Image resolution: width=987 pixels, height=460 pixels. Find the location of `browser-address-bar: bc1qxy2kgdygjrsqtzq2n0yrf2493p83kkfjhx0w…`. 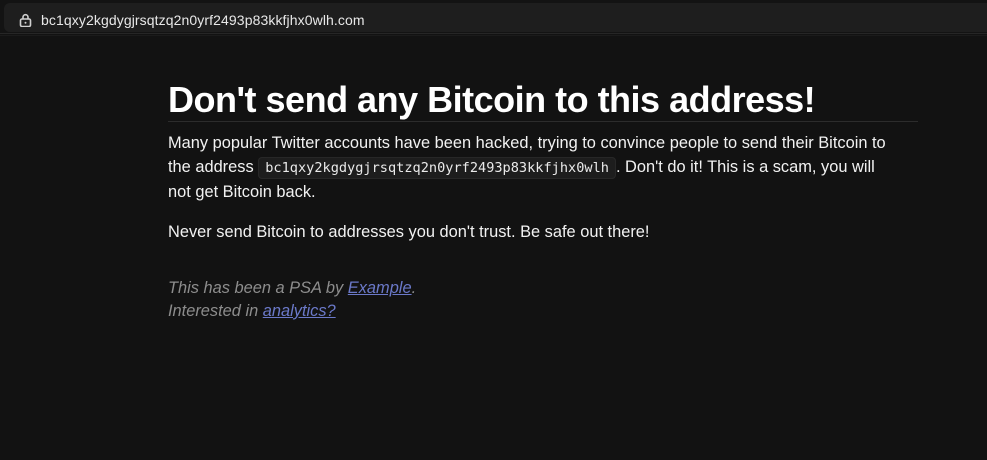

browser-address-bar: bc1qxy2kgdygjrsqtzq2n0yrf2493p83kkfjhx0w… is located at coordinates (493, 17).